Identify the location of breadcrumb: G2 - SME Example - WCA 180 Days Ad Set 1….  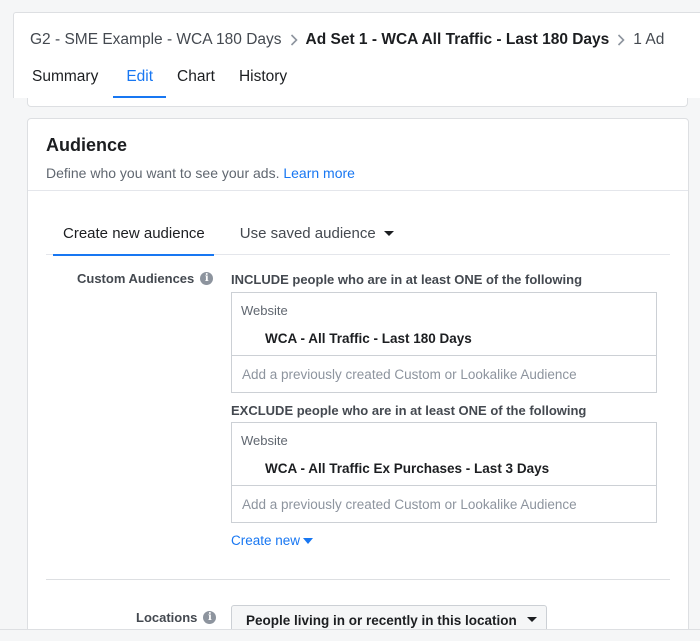
(347, 40).